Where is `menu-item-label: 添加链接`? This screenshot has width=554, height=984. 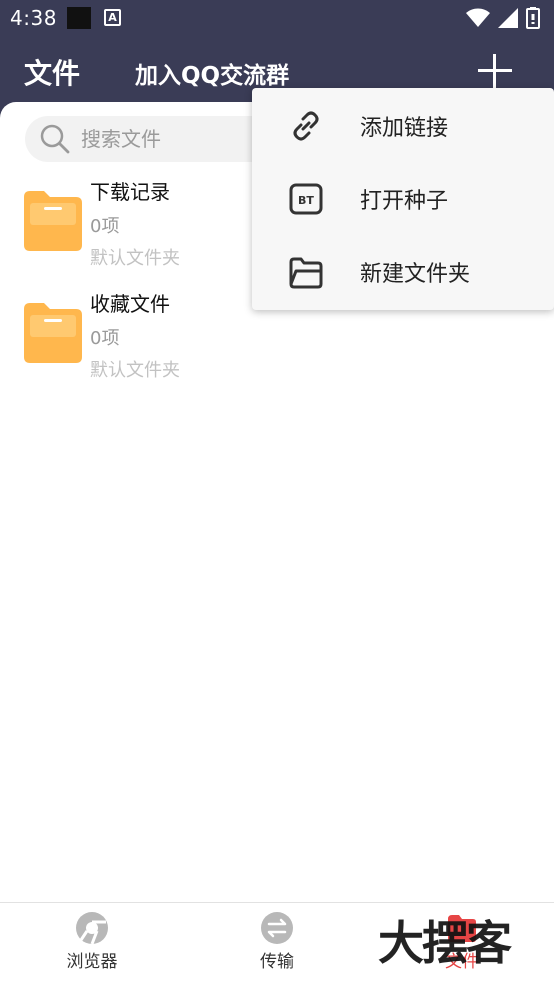
menu-item-label: 添加链接 is located at coordinates (404, 128).